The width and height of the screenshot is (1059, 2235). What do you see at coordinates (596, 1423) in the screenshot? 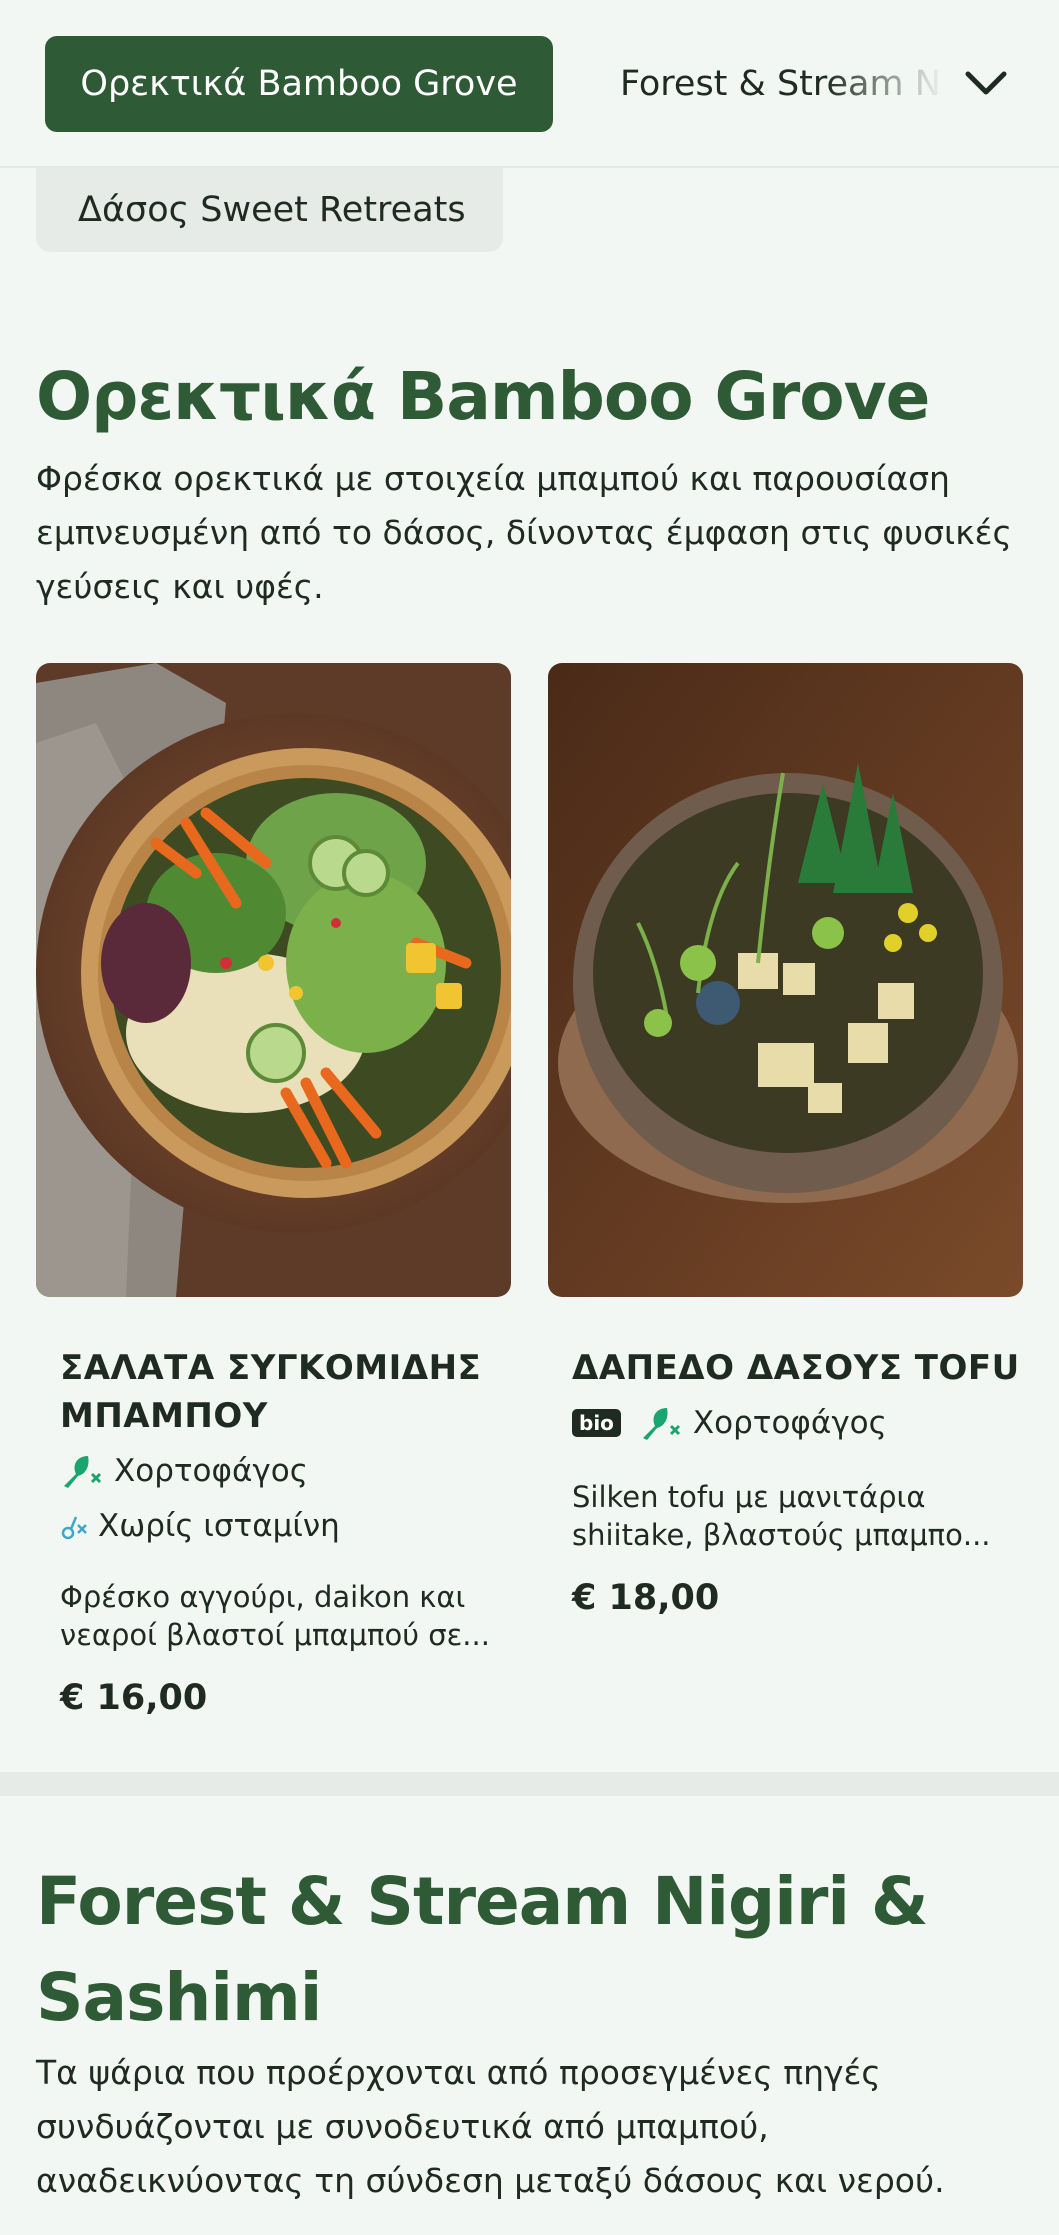
I see `bio-badge: bio` at bounding box center [596, 1423].